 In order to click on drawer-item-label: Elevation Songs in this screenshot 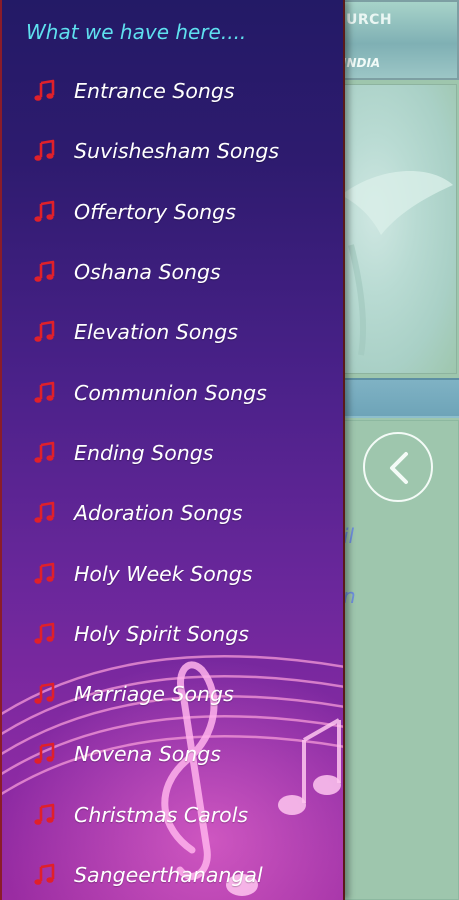, I will do `click(156, 332)`.